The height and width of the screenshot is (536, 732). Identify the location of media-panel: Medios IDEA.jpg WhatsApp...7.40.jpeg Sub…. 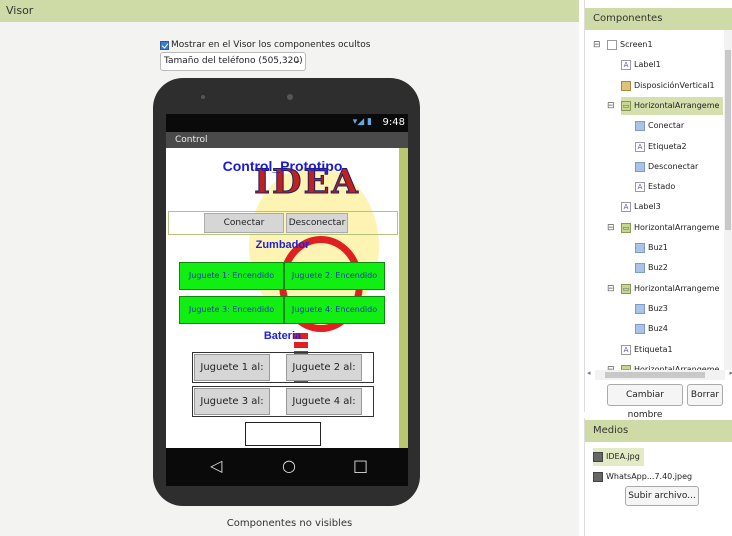
(658, 477).